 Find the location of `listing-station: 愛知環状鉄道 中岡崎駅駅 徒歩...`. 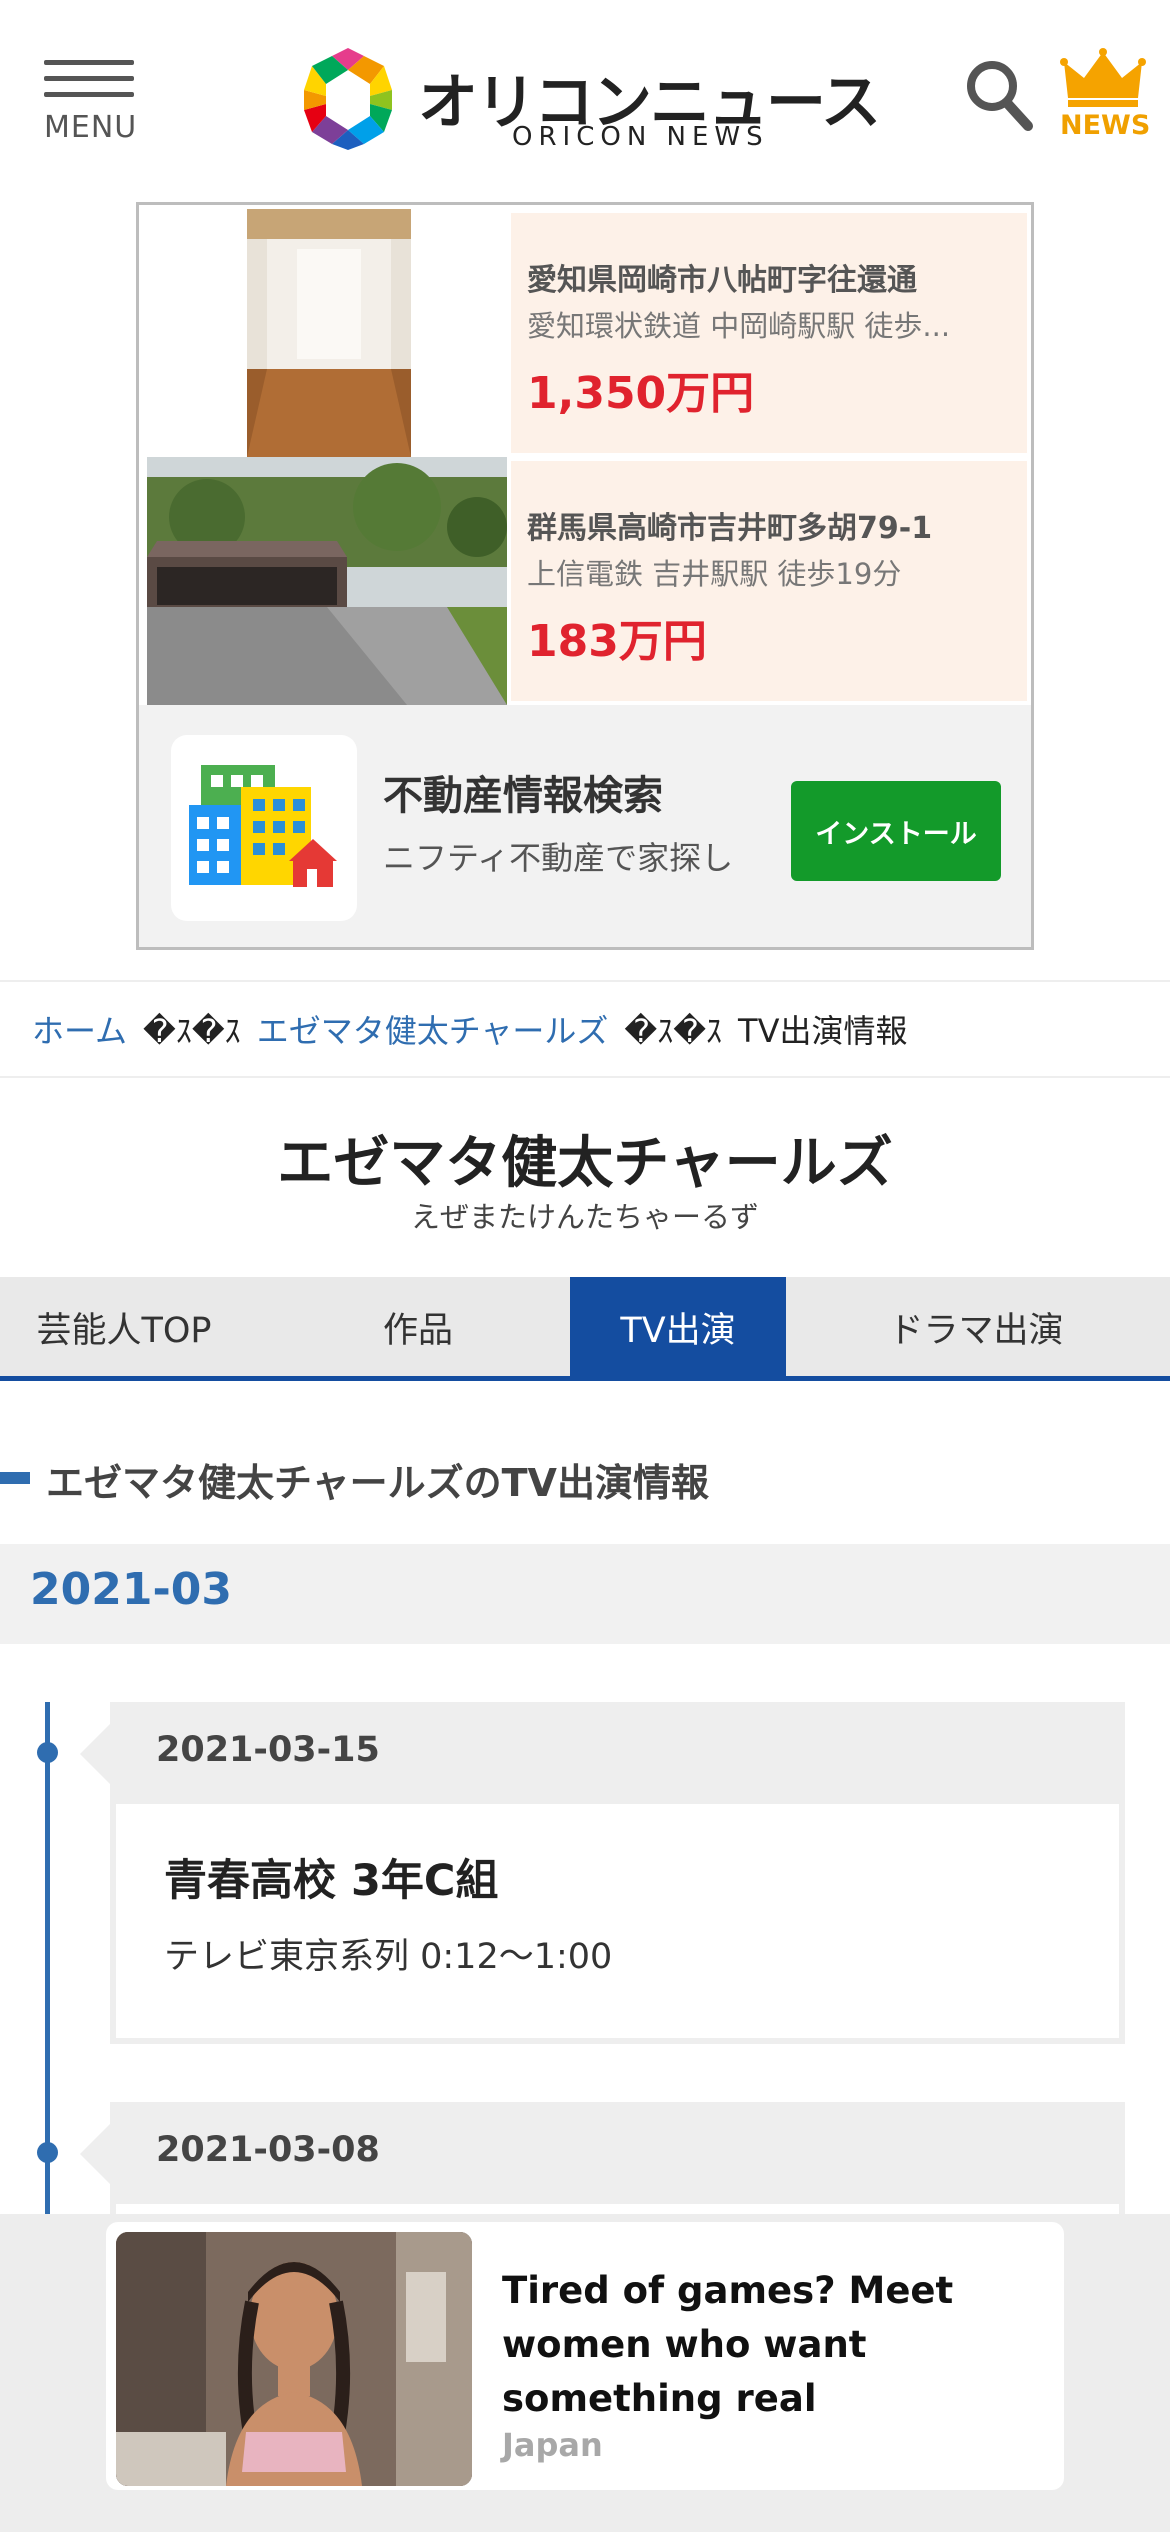

listing-station: 愛知環状鉄道 中岡崎駅駅 徒歩... is located at coordinates (739, 326).